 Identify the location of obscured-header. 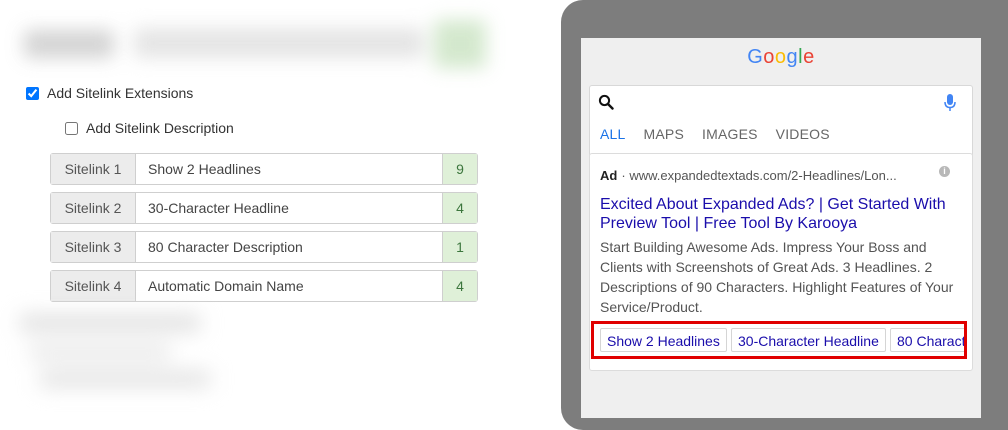
(255, 43).